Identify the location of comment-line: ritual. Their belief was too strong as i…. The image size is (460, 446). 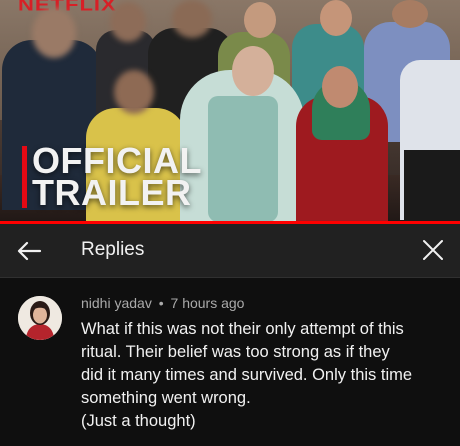
(235, 352).